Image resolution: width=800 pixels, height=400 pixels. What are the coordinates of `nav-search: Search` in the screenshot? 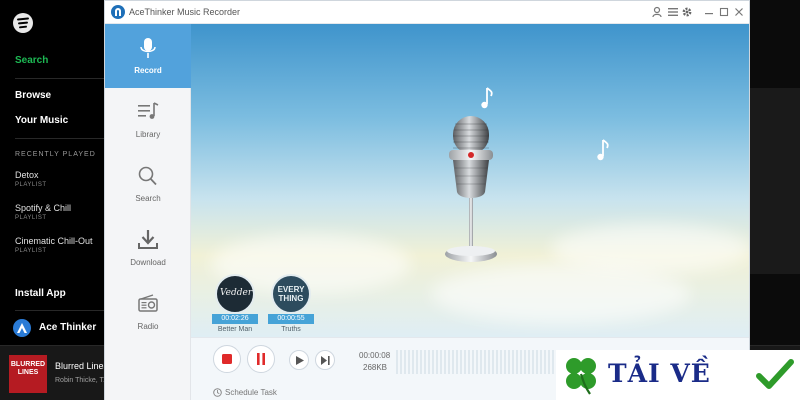 It's located at (148, 184).